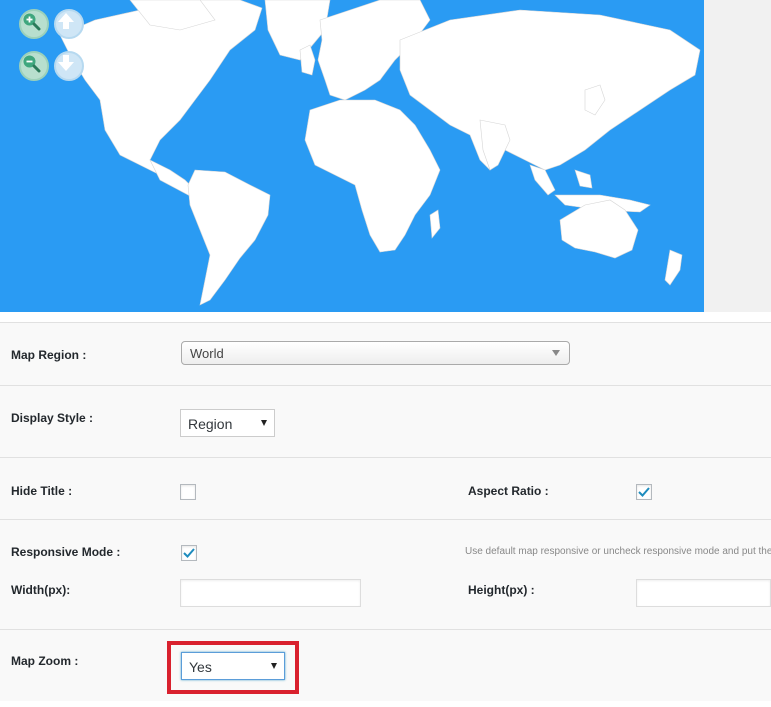 The height and width of the screenshot is (707, 771). What do you see at coordinates (66, 63) in the screenshot?
I see `arrow-down-icon` at bounding box center [66, 63].